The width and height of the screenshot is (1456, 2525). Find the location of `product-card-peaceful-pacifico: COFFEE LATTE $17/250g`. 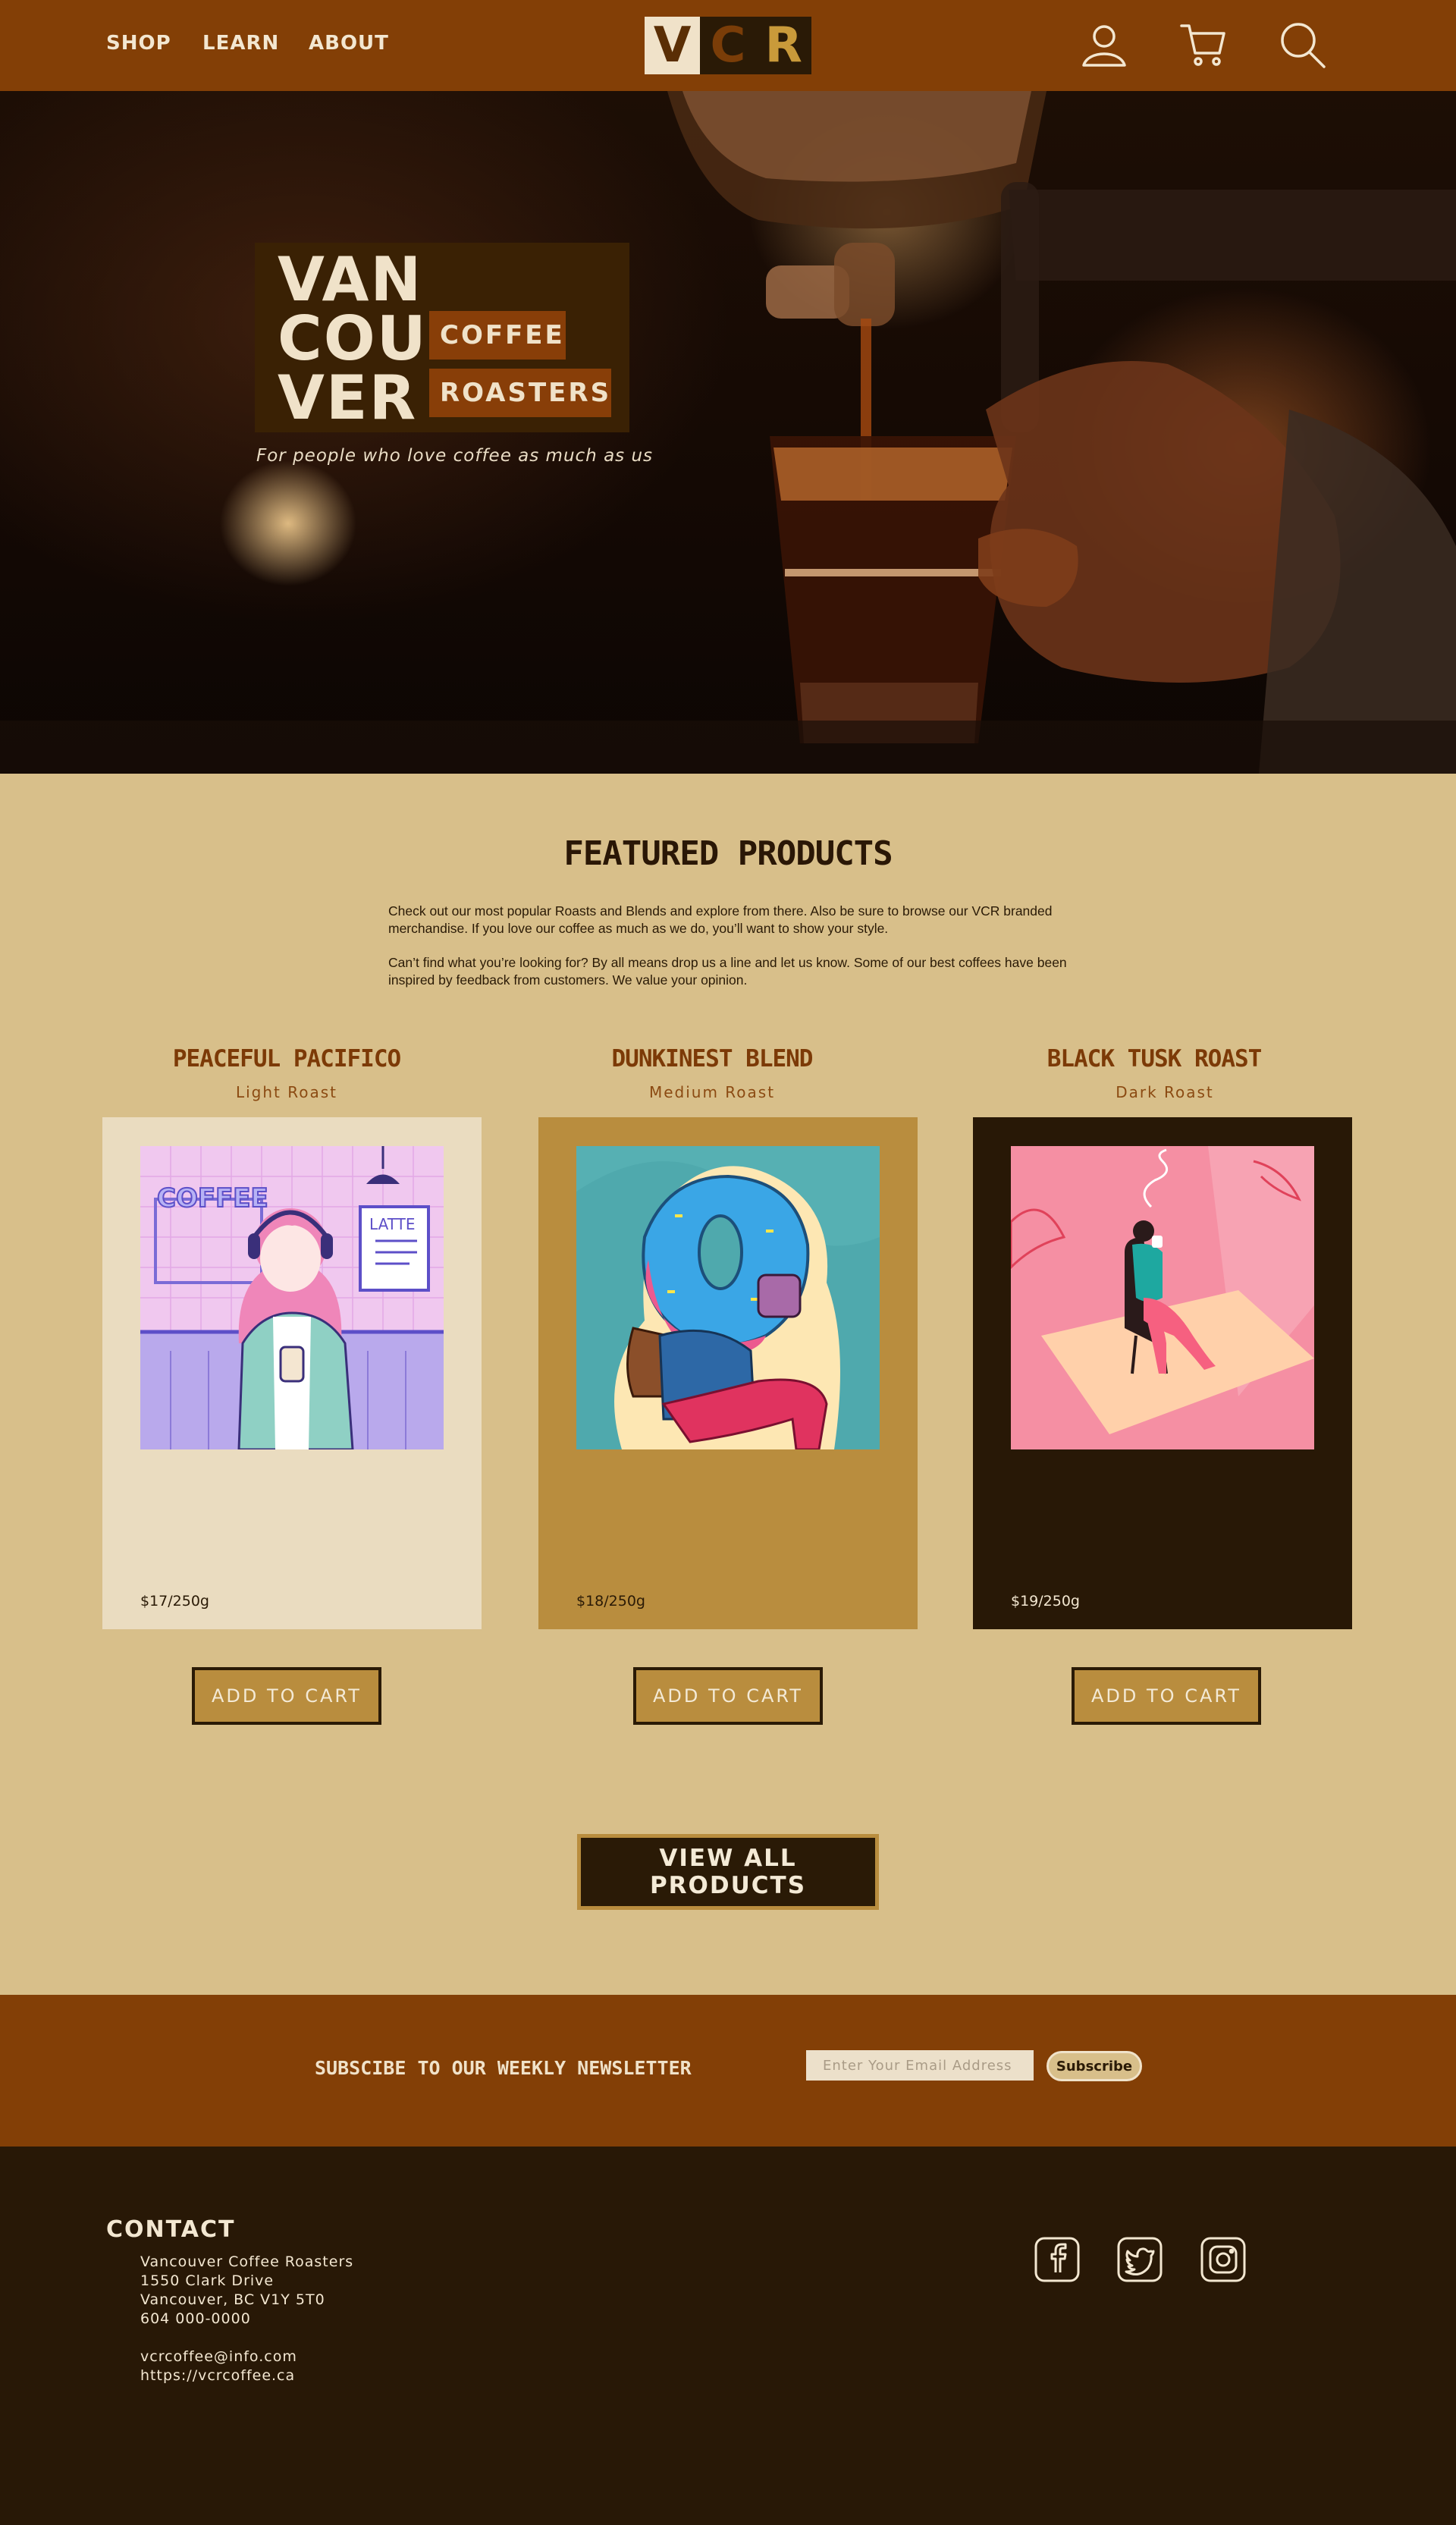

product-card-peaceful-pacifico: COFFEE LATTE $17/250g is located at coordinates (292, 1373).